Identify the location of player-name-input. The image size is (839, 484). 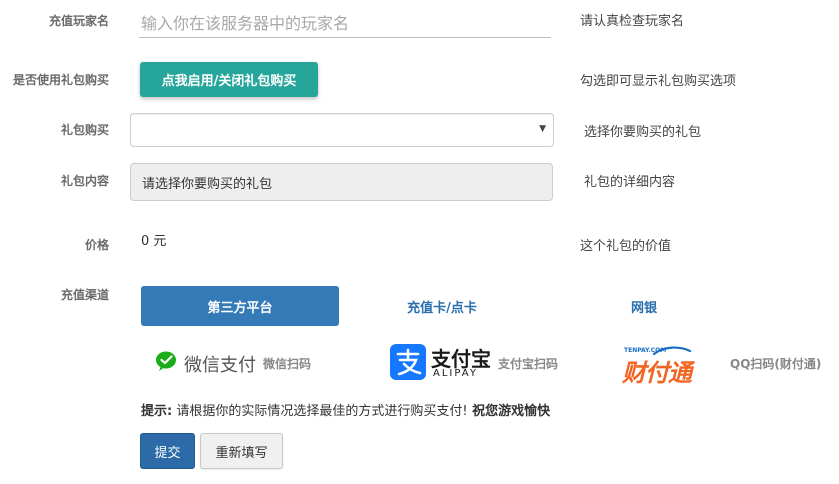
(345, 23).